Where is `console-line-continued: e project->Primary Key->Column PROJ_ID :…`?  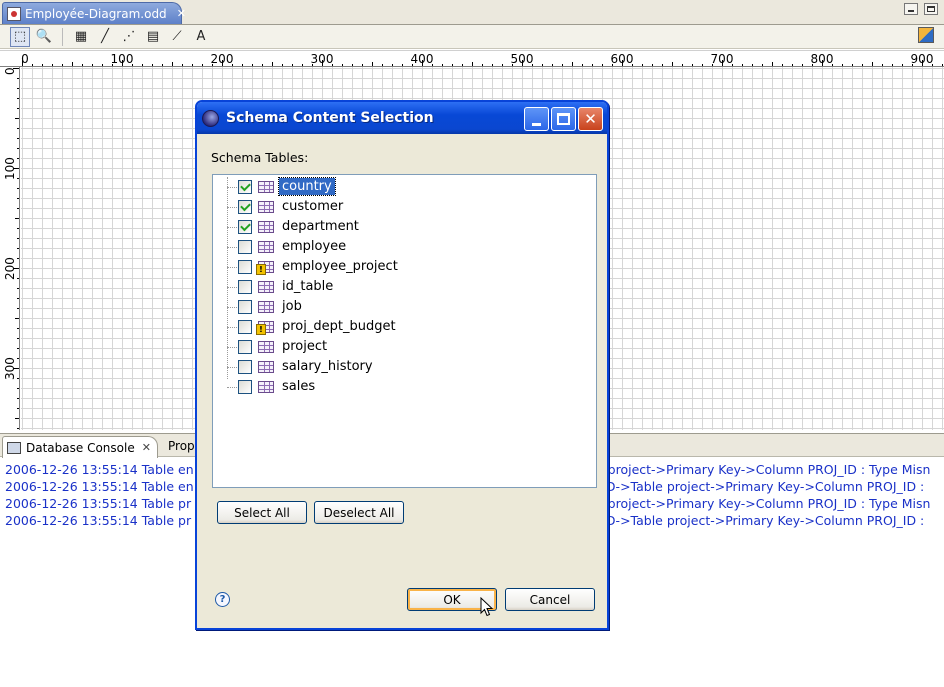 console-line-continued: e project->Primary Key->Column PROJ_ID :… is located at coordinates (763, 469).